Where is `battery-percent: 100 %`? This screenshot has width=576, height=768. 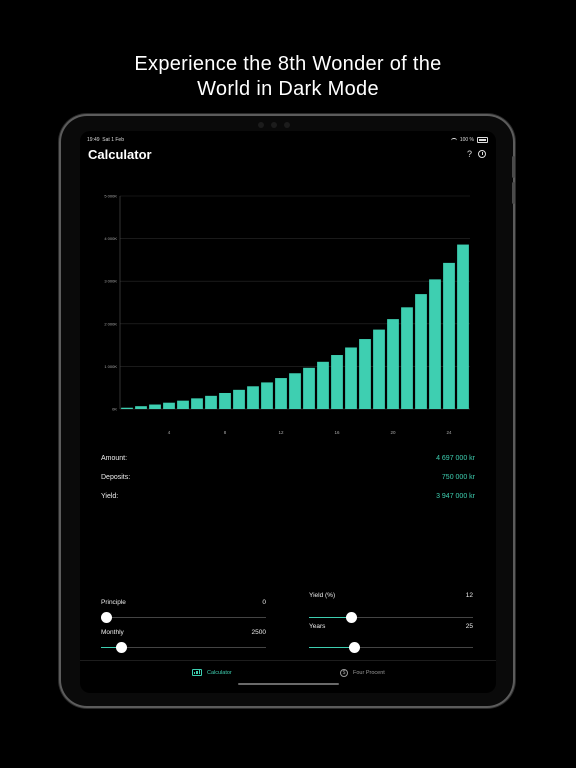
battery-percent: 100 % is located at coordinates (466, 140).